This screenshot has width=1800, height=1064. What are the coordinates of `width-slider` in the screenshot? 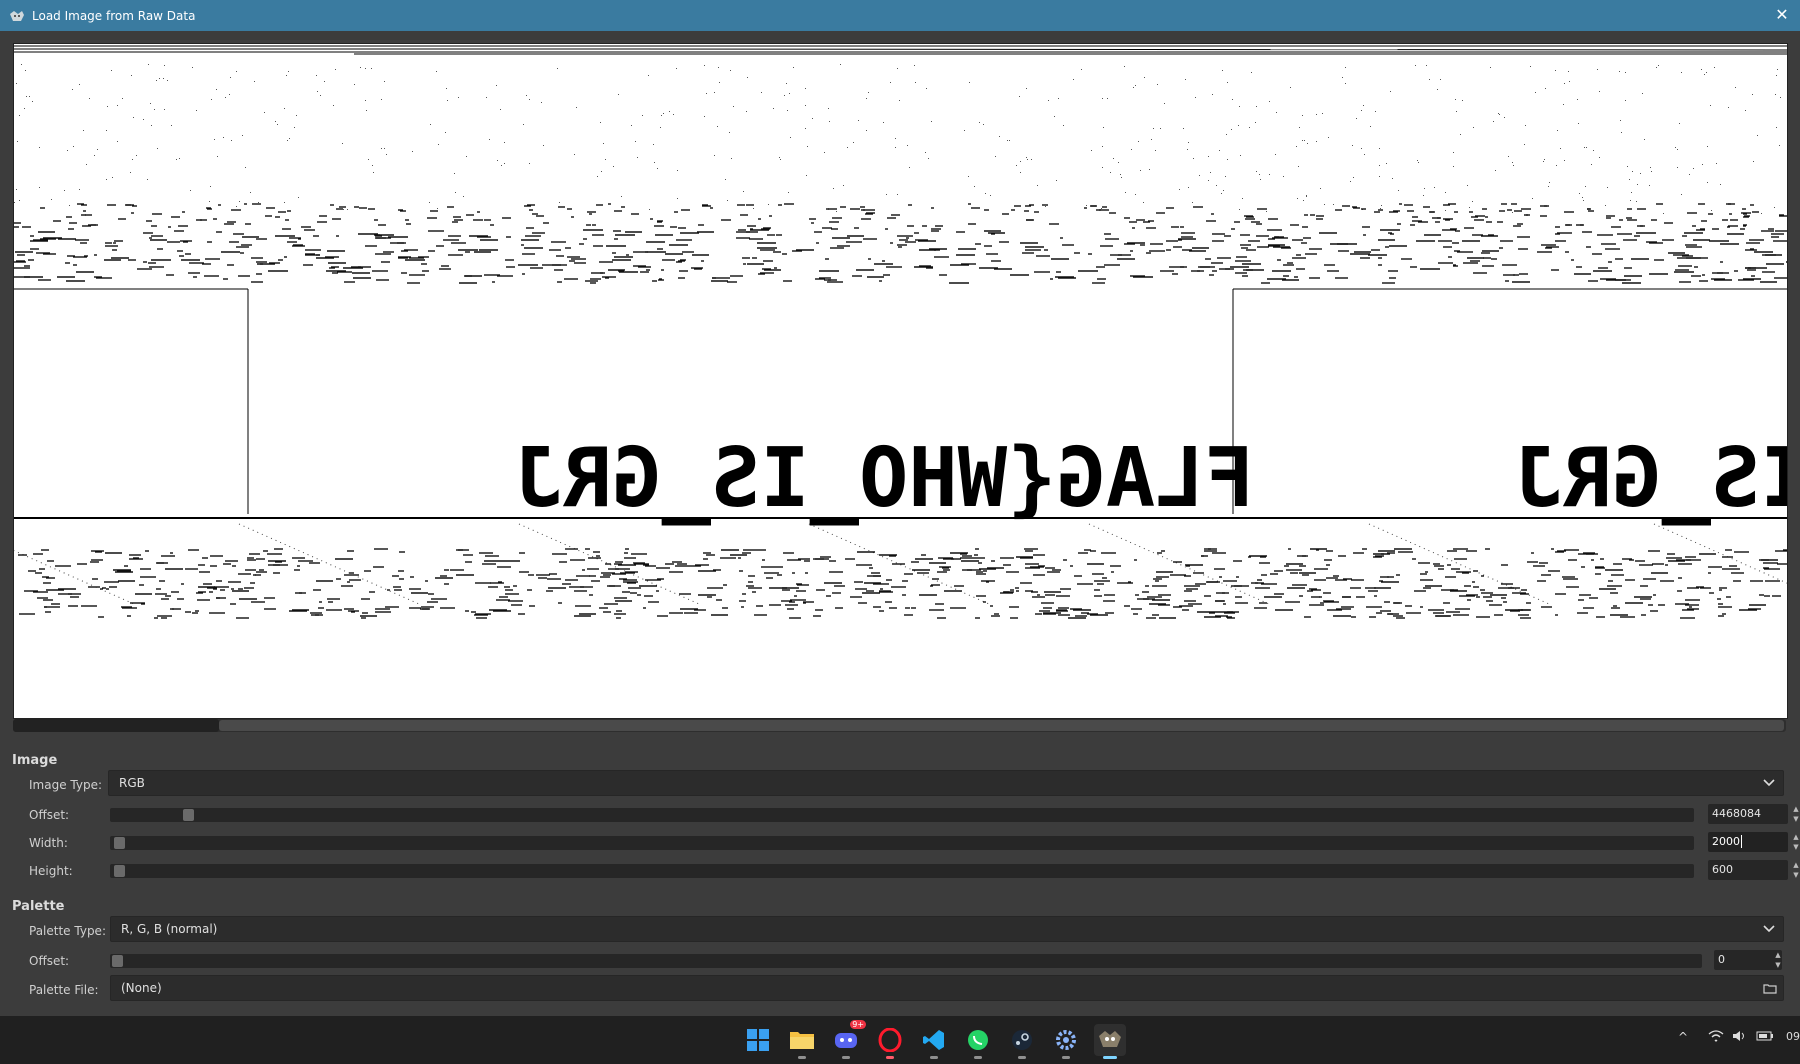 It's located at (902, 843).